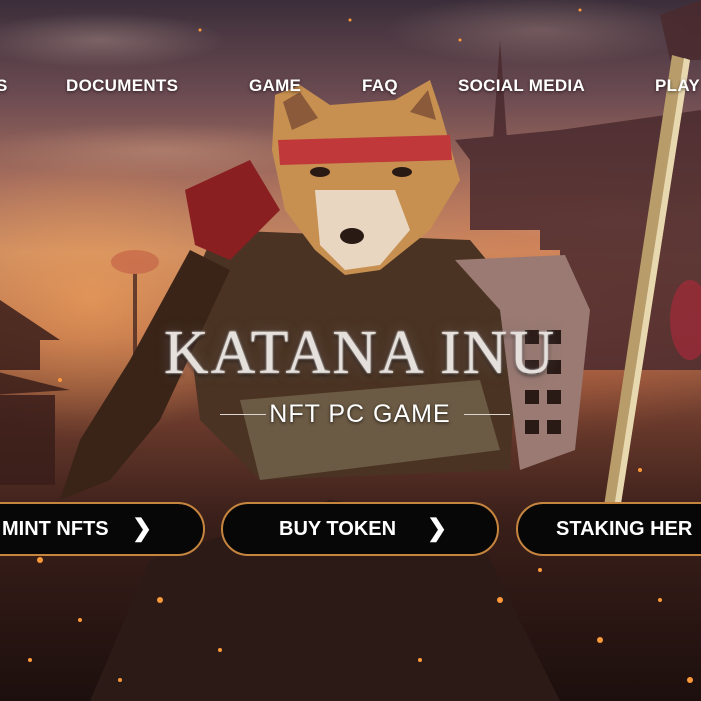 The width and height of the screenshot is (701, 701). What do you see at coordinates (487, 414) in the screenshot?
I see `subtitle-divider-right` at bounding box center [487, 414].